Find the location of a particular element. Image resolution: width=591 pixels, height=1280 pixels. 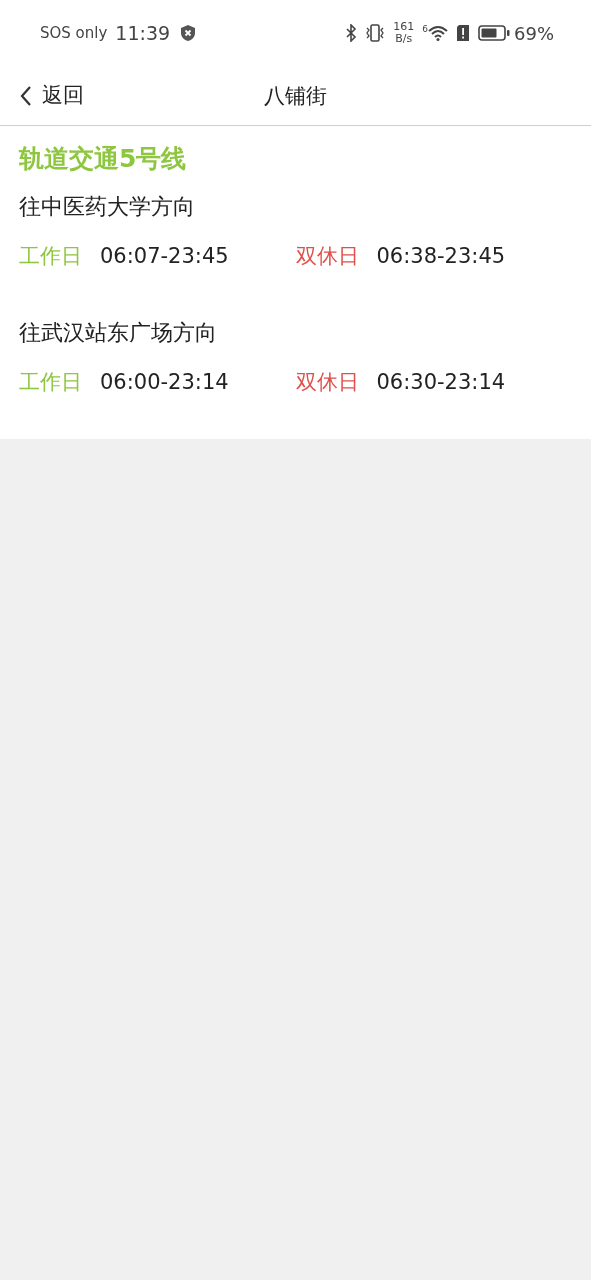

service-hours: 06:38-23:45 is located at coordinates (441, 256).